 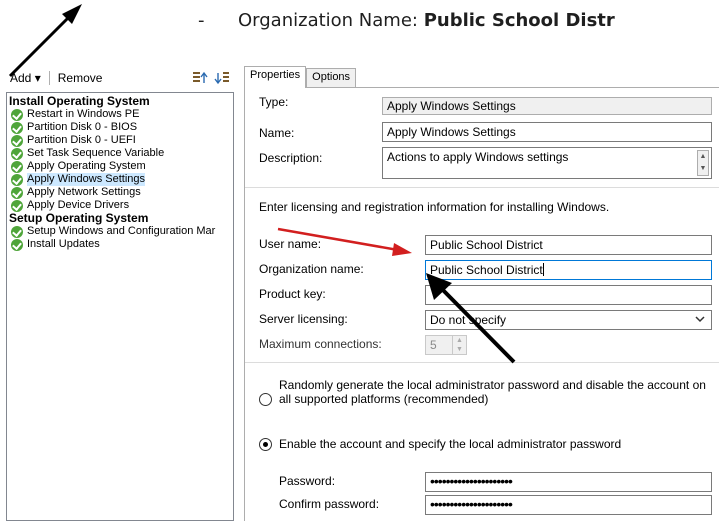 I want to click on tree-item-label: Install Operating System, so click(x=79, y=101).